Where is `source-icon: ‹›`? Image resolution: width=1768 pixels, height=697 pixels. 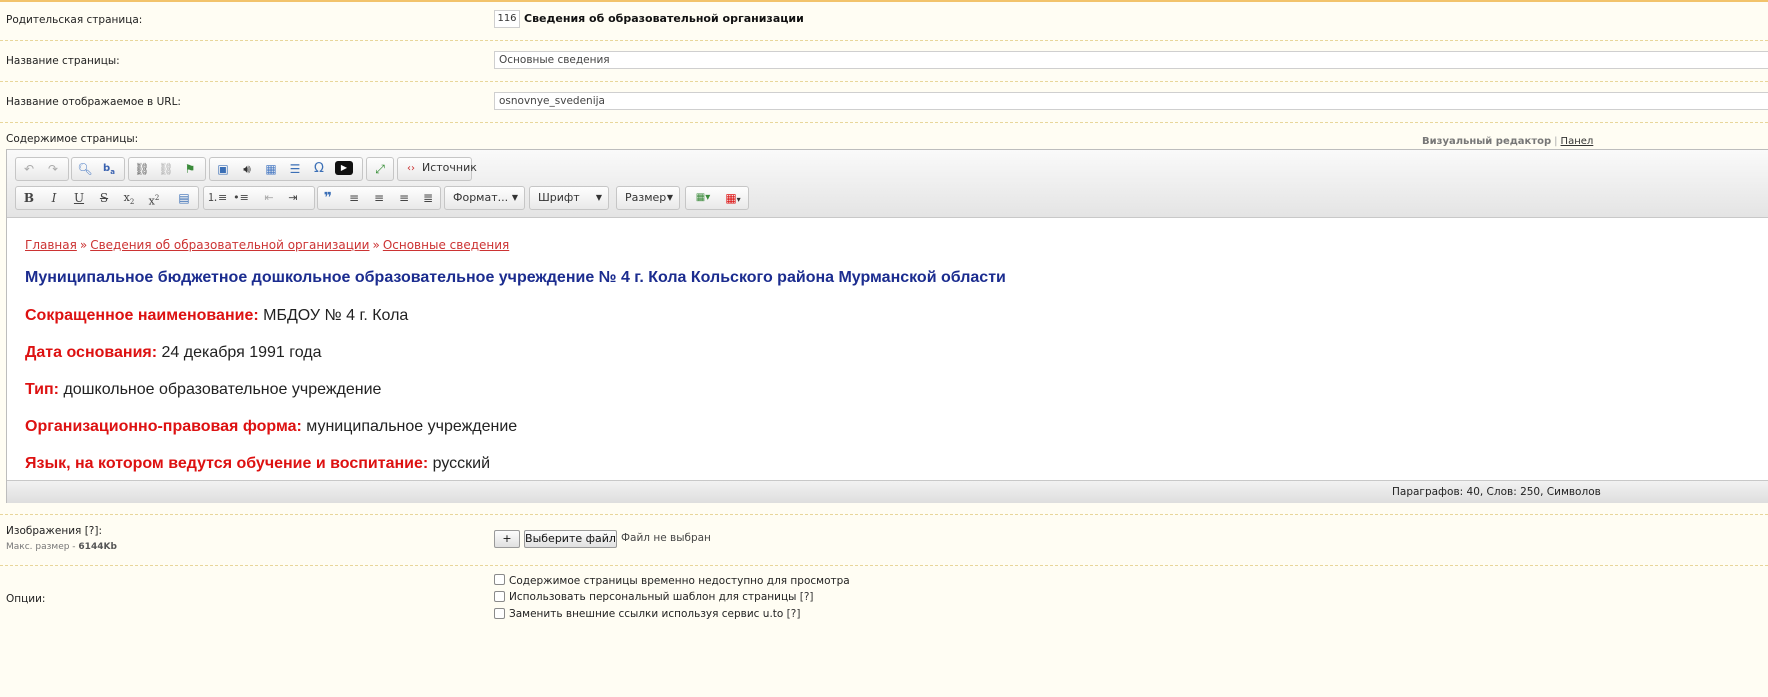
source-icon: ‹› is located at coordinates (411, 168).